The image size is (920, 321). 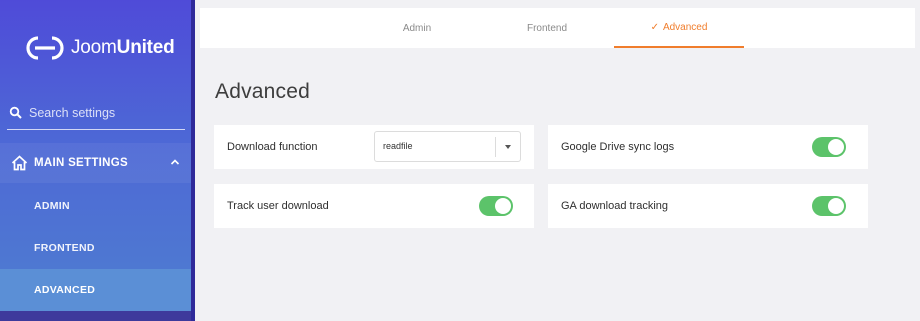 I want to click on joomunited-logo-icon, so click(x=45, y=48).